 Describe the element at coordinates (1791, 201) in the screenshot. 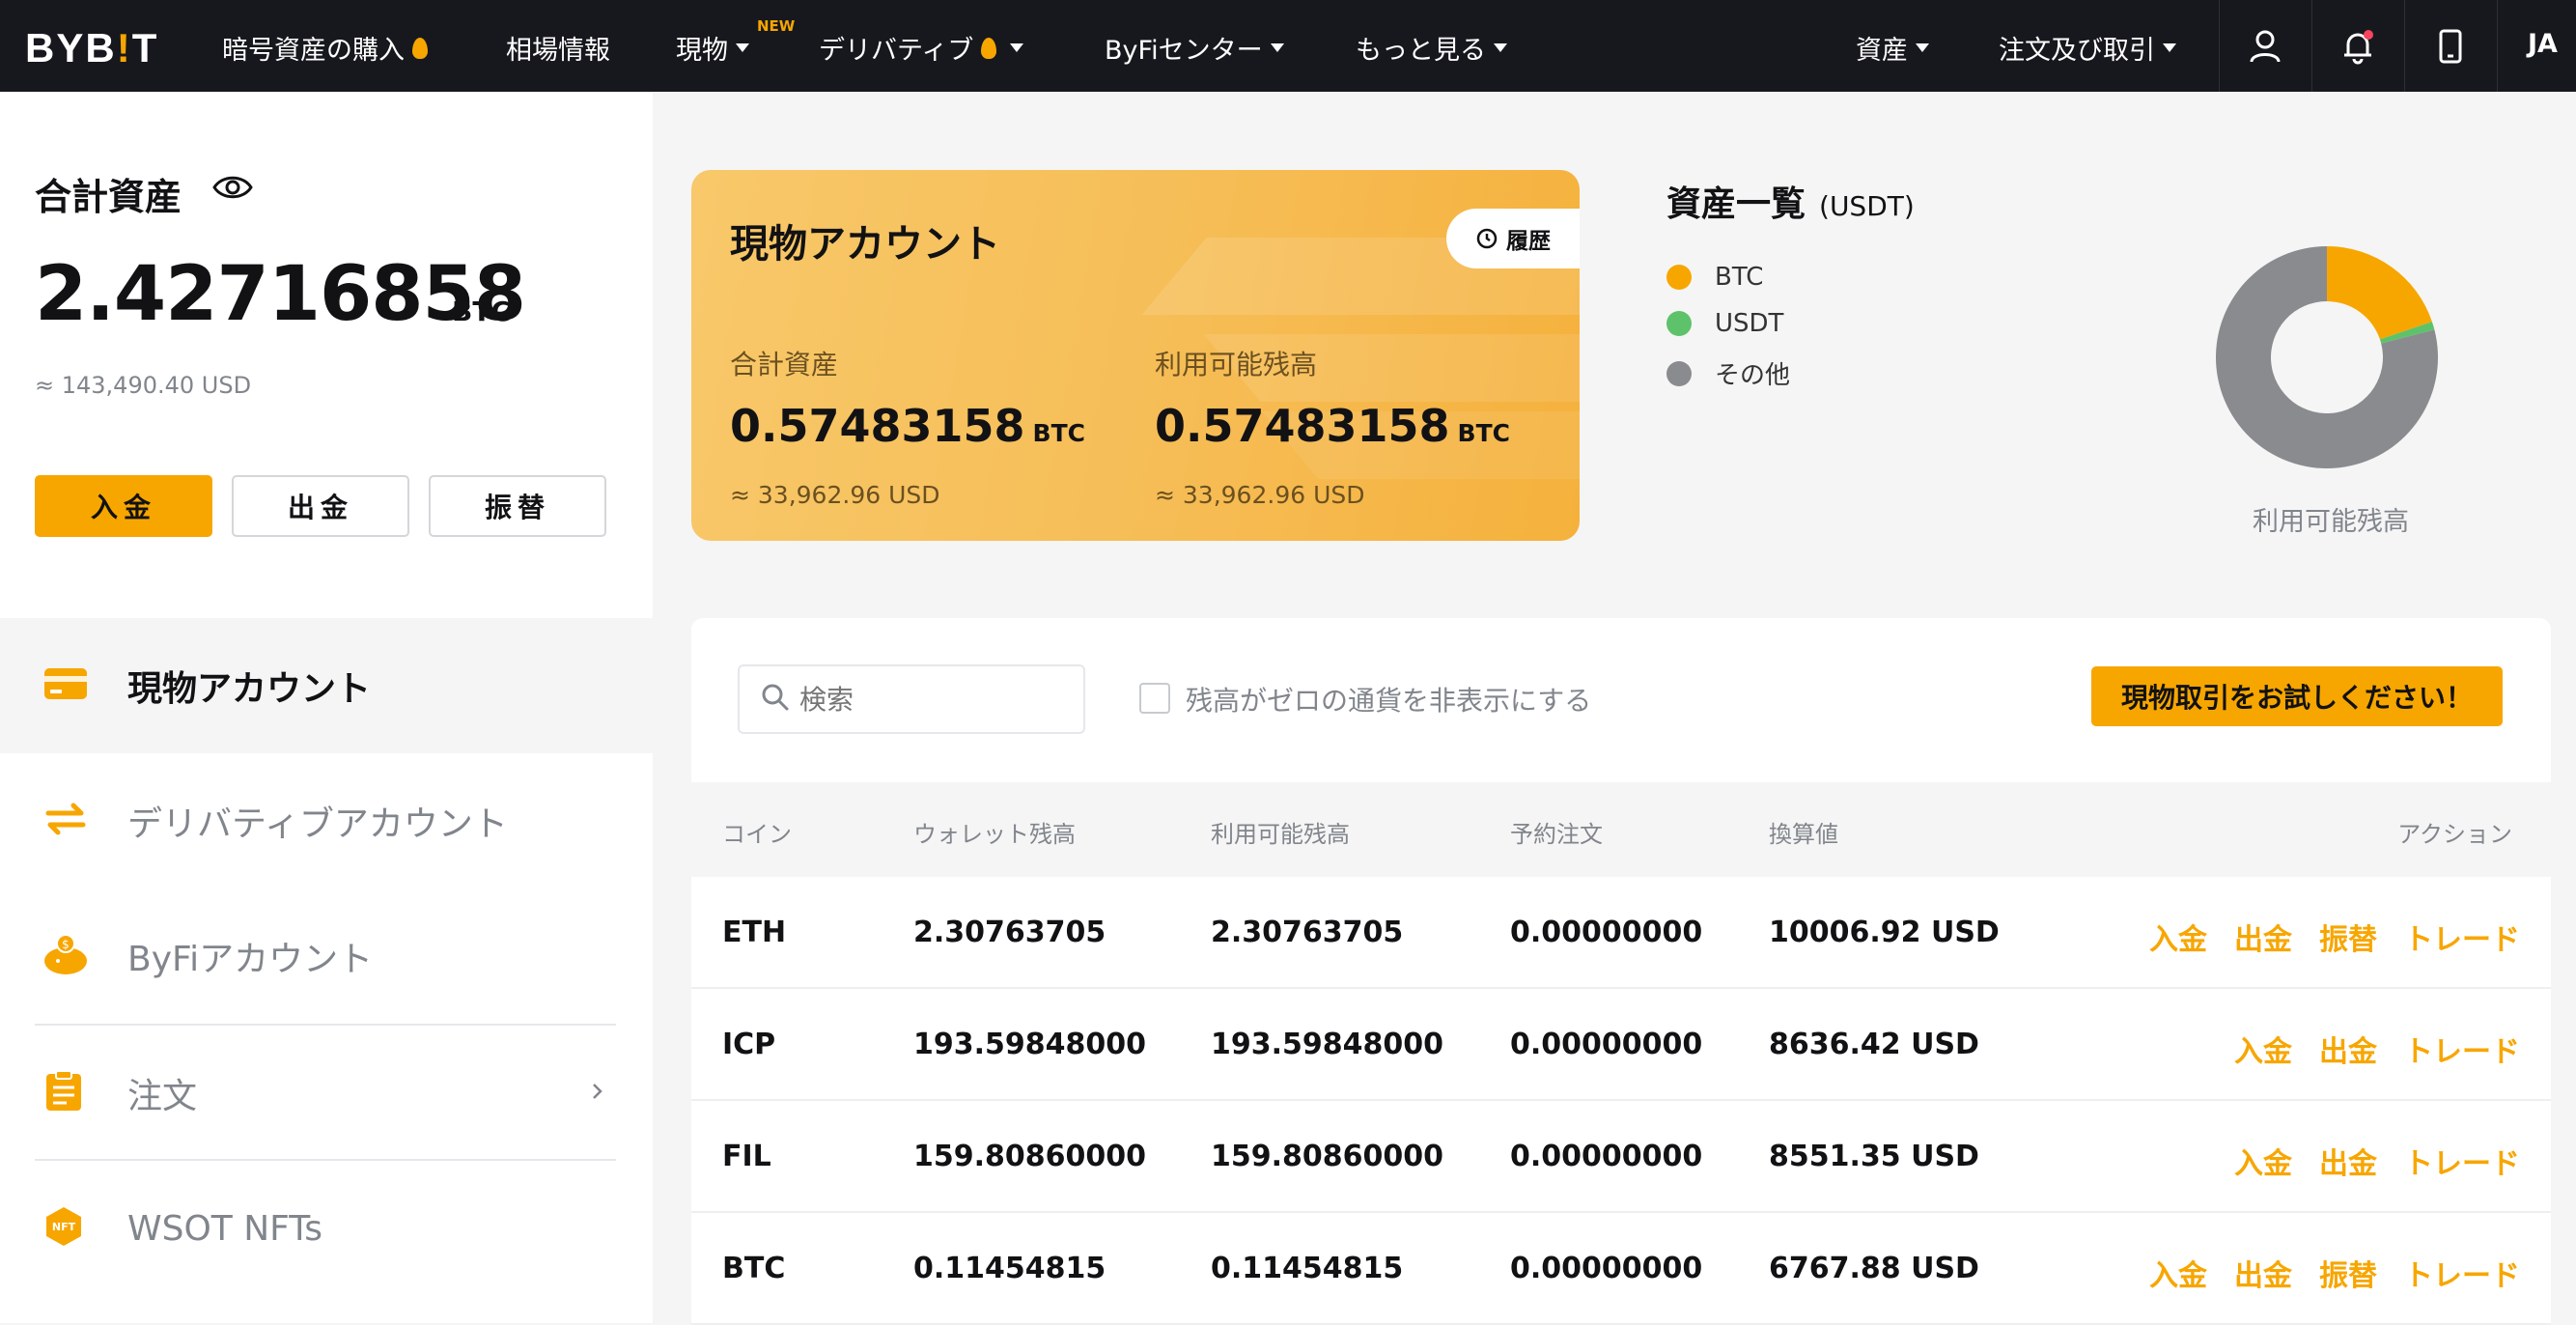

I see `asset-overview-title: 資産一覧 (USDT)` at that location.